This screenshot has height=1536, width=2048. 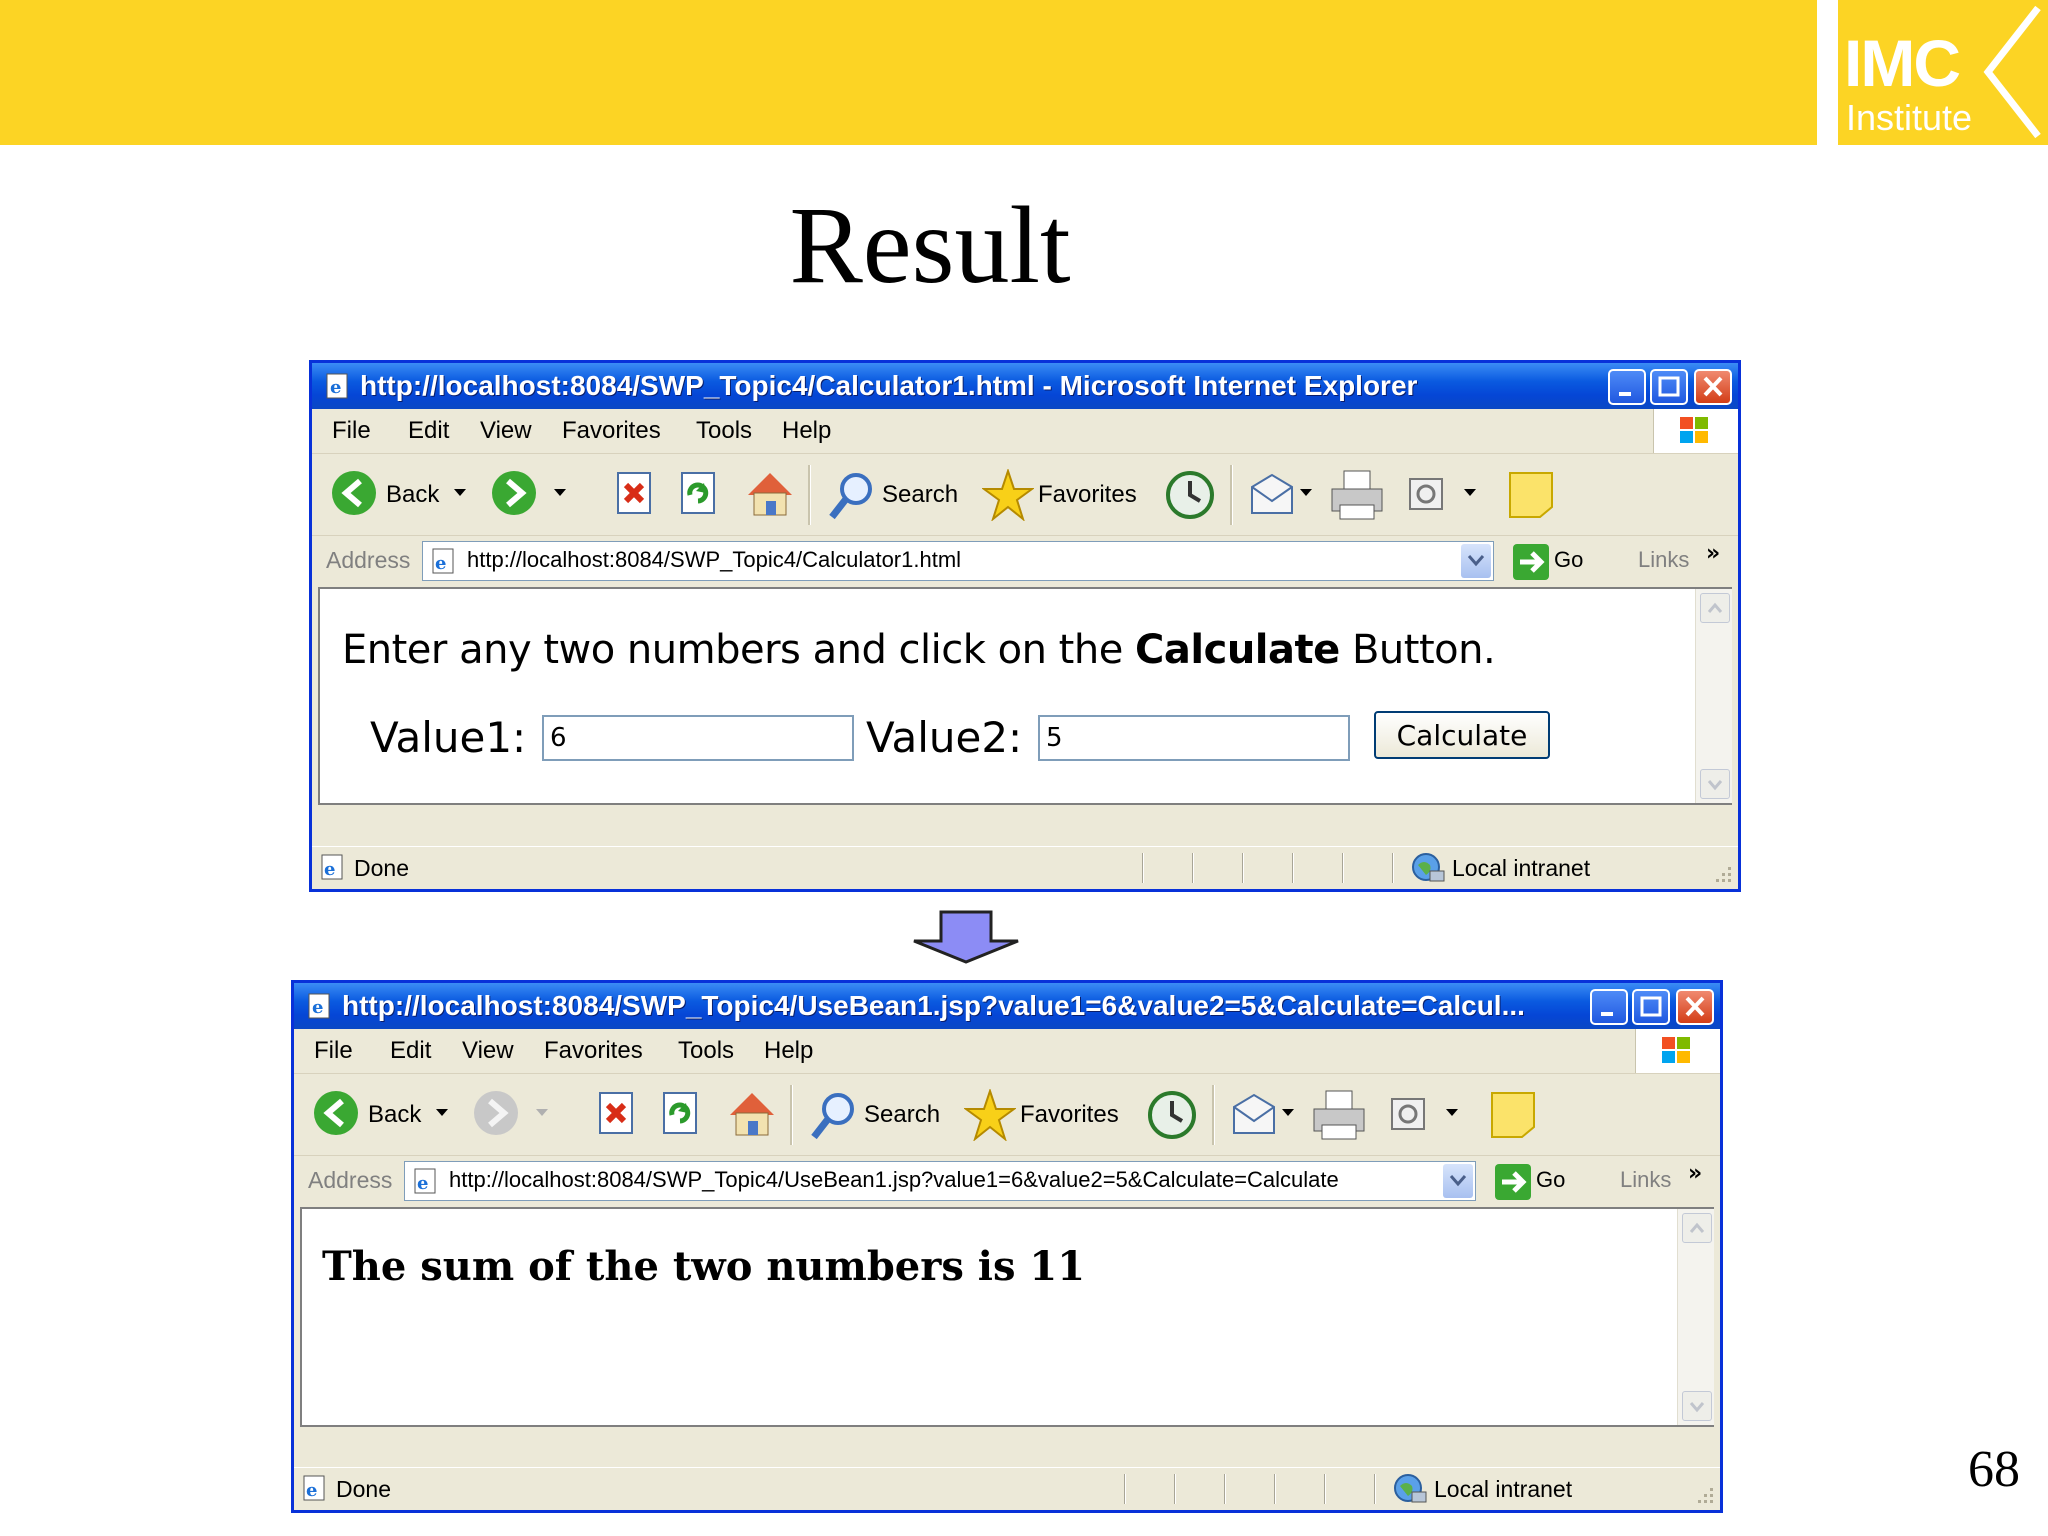 I want to click on value2-input, so click(x=1194, y=738).